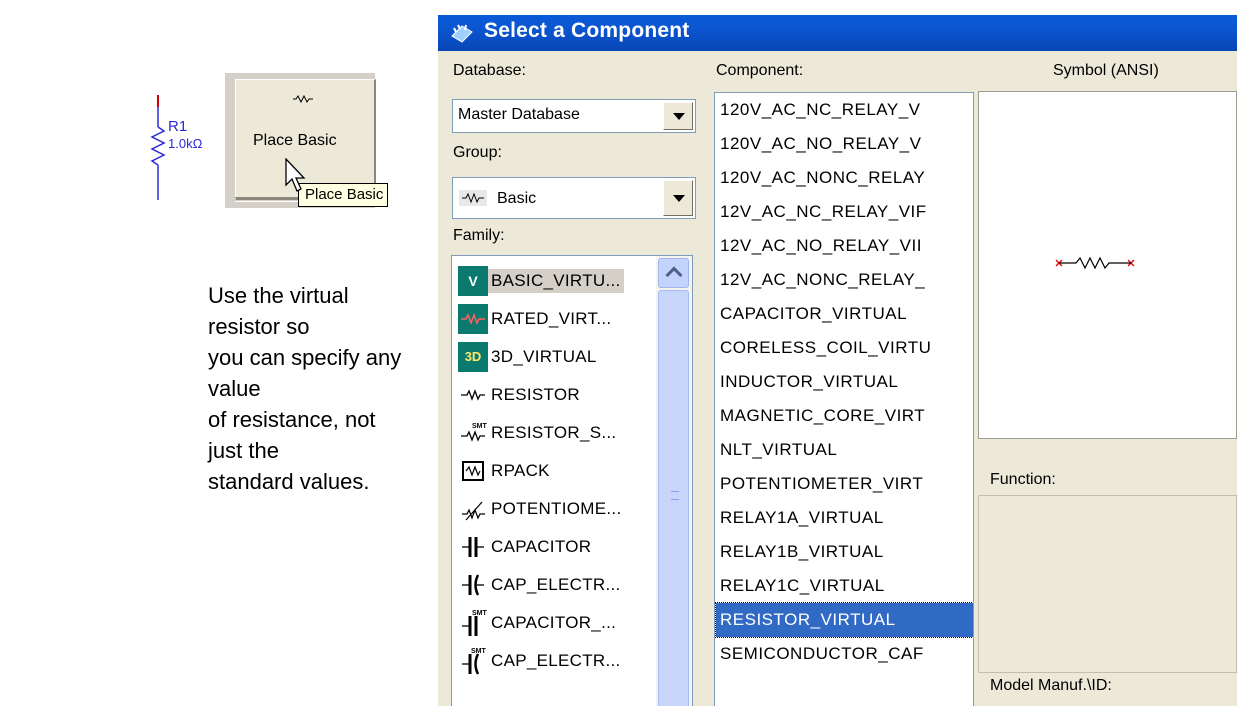  What do you see at coordinates (541, 546) in the screenshot?
I see `family-item-label: CAPACITOR` at bounding box center [541, 546].